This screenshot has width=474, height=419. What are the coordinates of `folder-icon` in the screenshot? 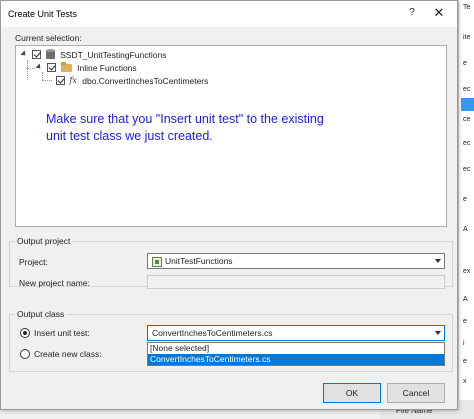 It's located at (66, 66).